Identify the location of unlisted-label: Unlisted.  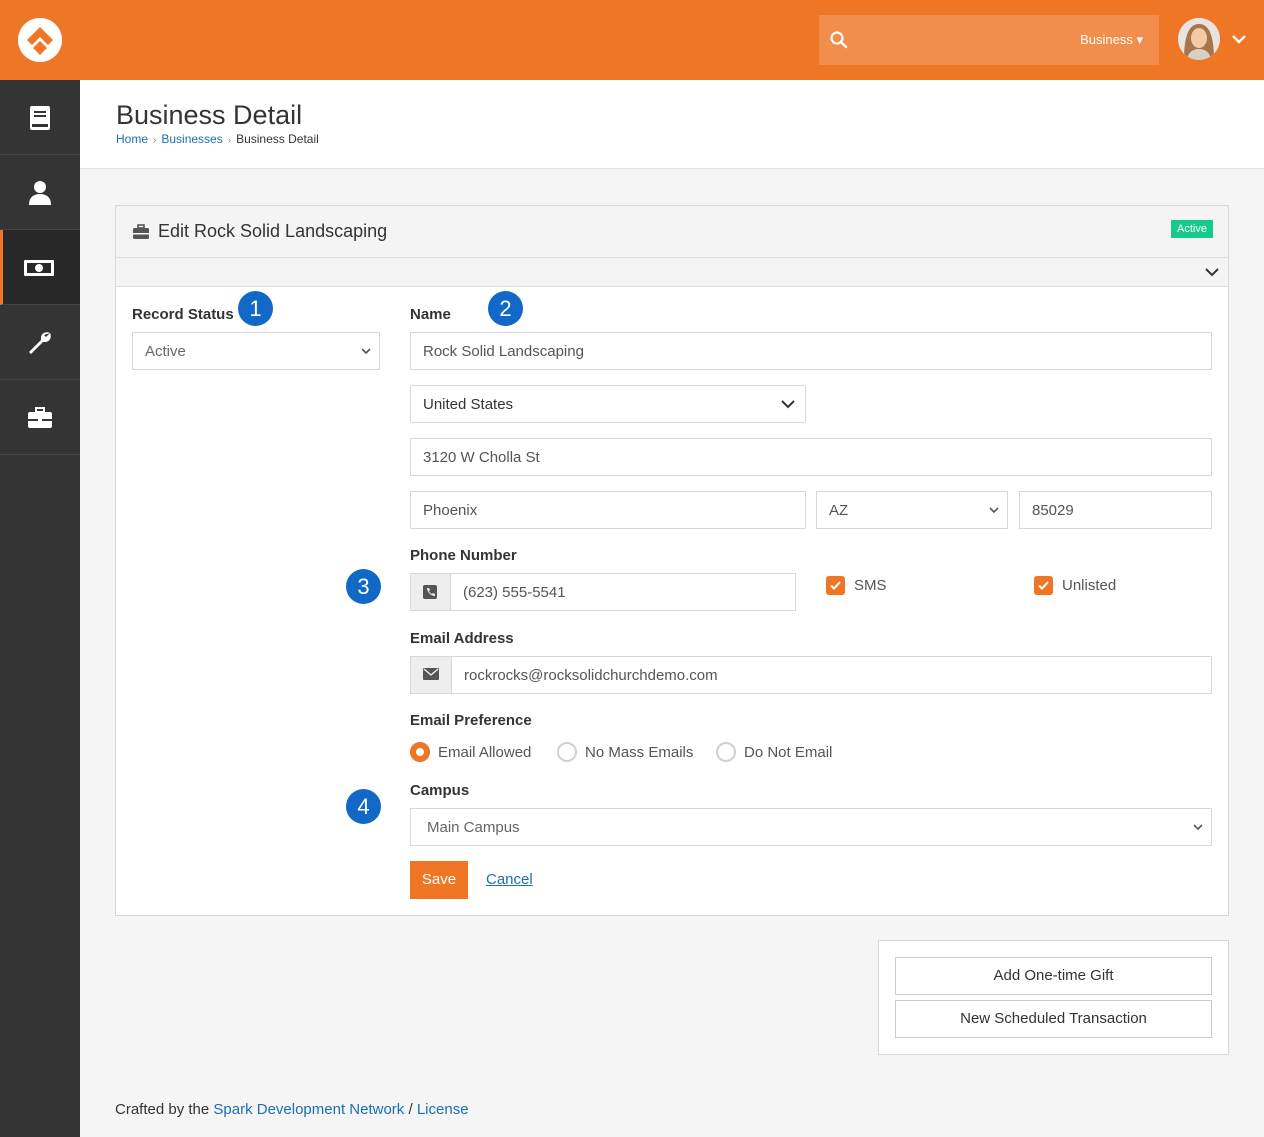
(1089, 585).